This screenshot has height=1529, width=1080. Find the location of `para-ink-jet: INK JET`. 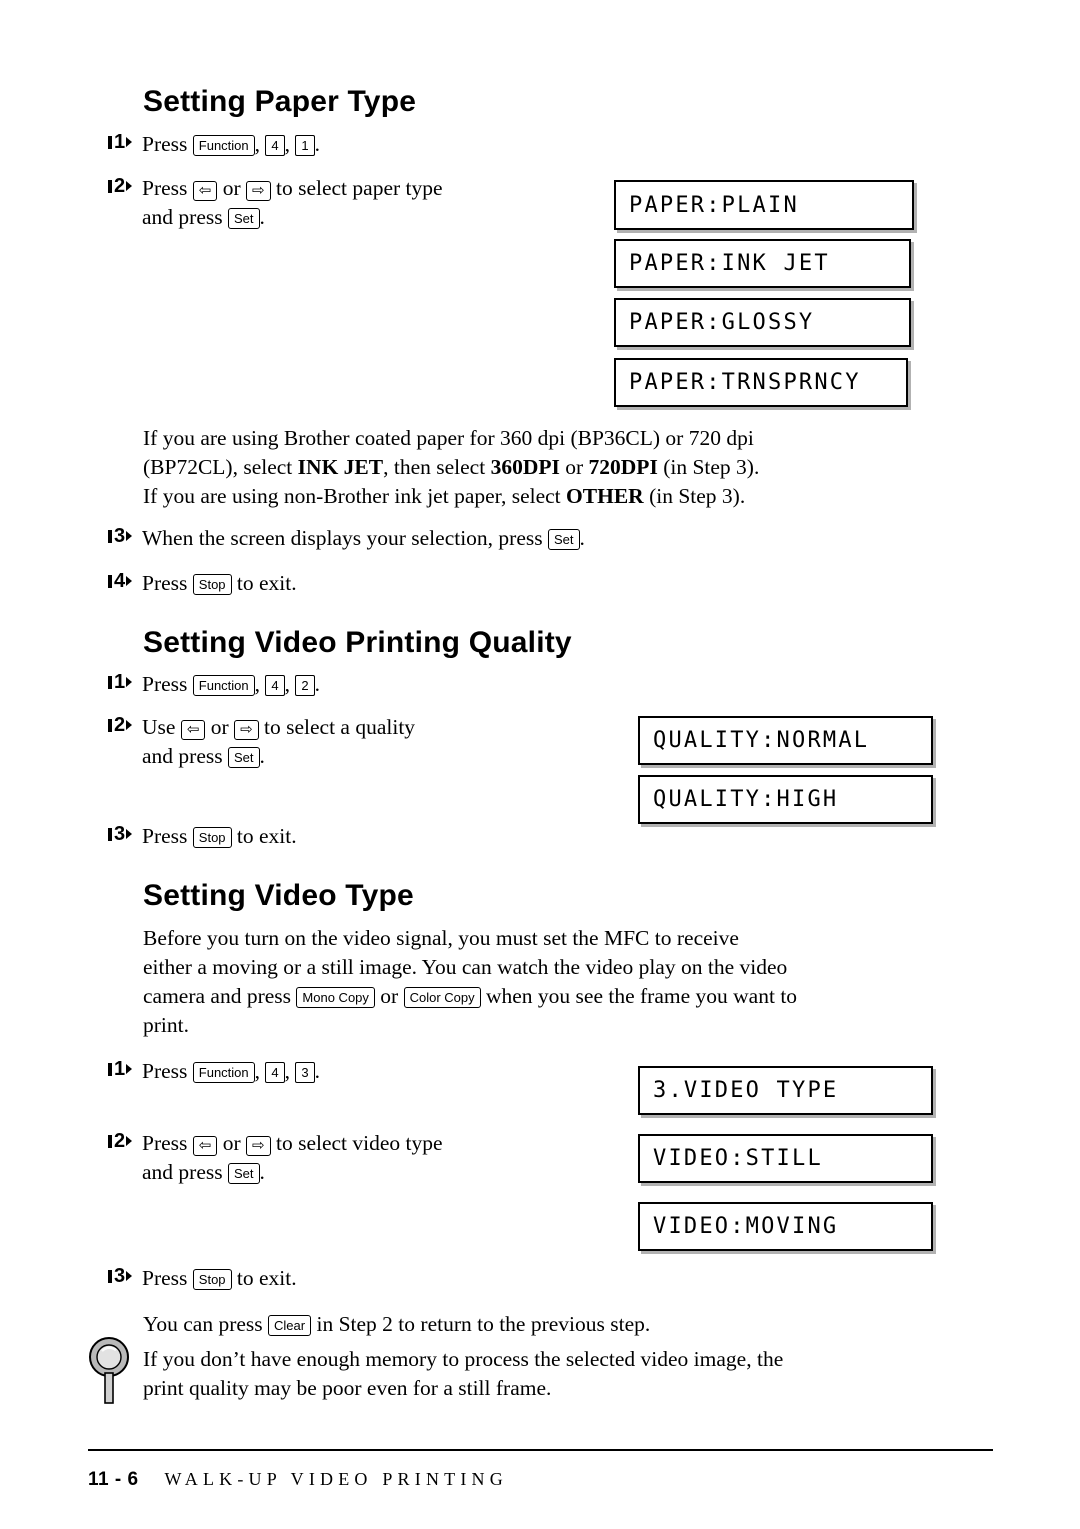

para-ink-jet: INK JET is located at coordinates (340, 467).